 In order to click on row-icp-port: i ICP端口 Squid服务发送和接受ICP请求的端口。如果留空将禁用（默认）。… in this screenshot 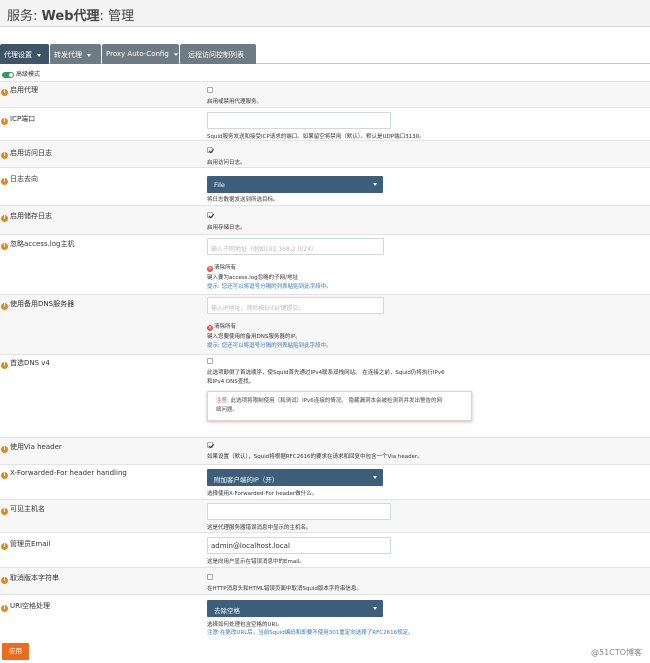, I will do `click(325, 123)`.